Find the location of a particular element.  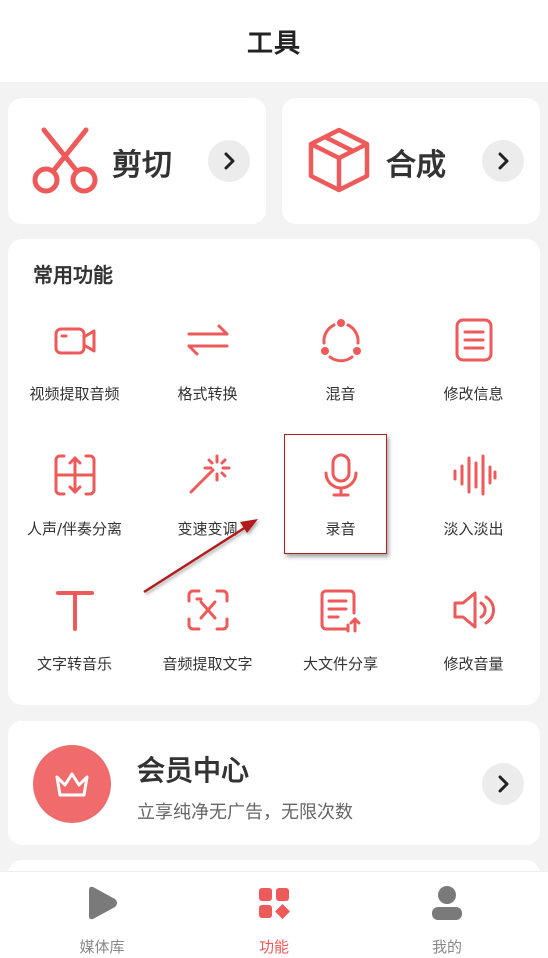

header-bar: 工具 is located at coordinates (274, 41).